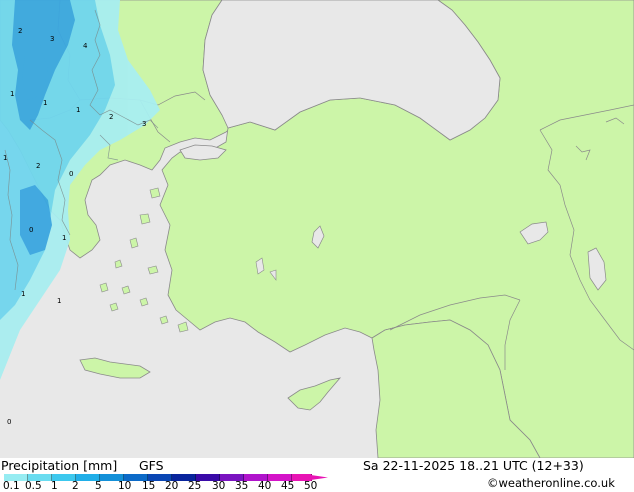 The width and height of the screenshot is (634, 492). I want to click on legend-label: 1, so click(54, 486).